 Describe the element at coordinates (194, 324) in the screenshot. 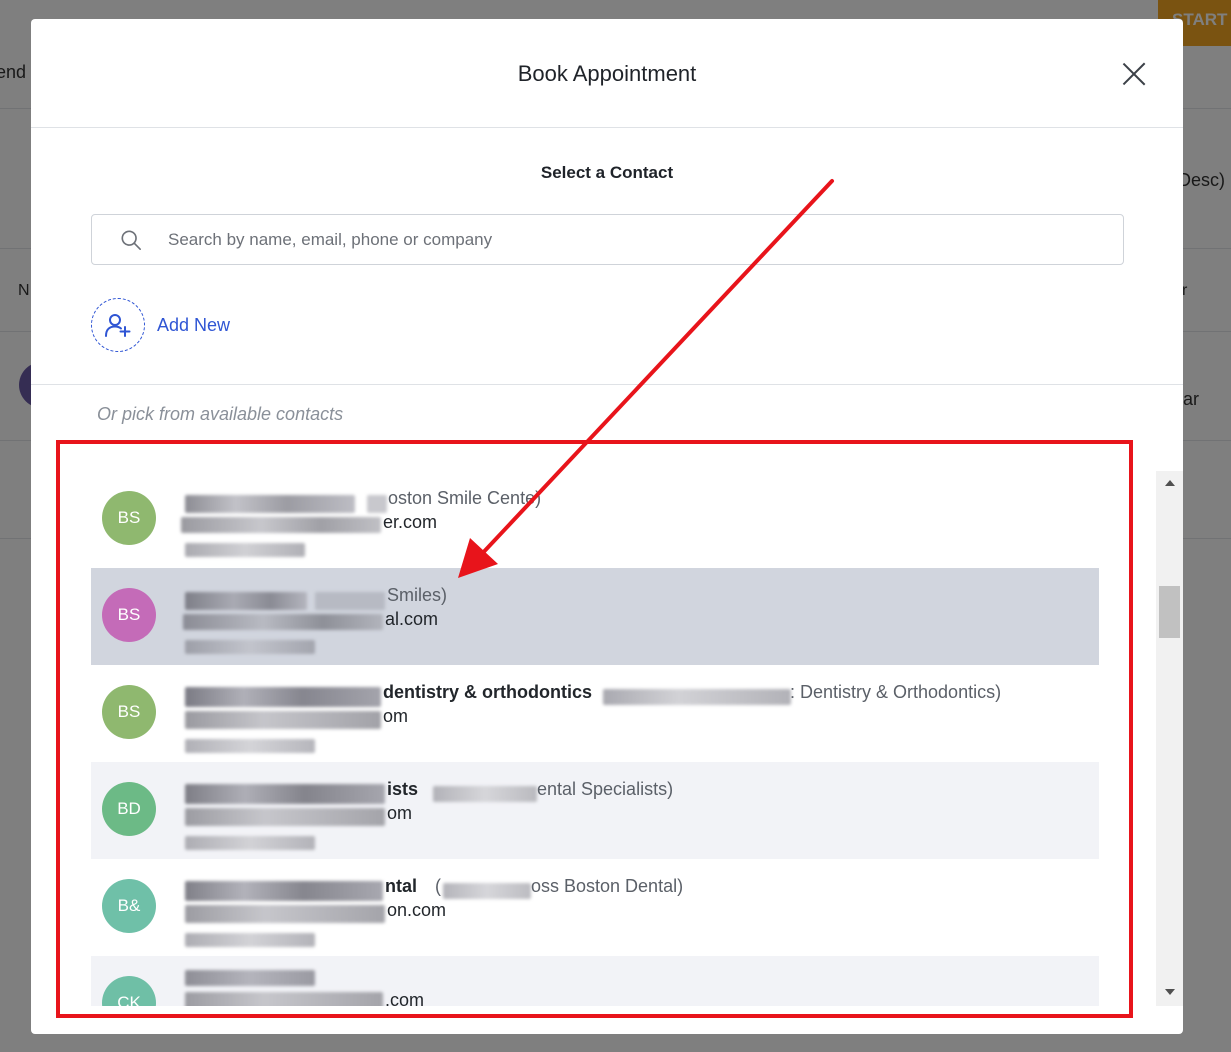

I see `add-new-label: Add New` at that location.